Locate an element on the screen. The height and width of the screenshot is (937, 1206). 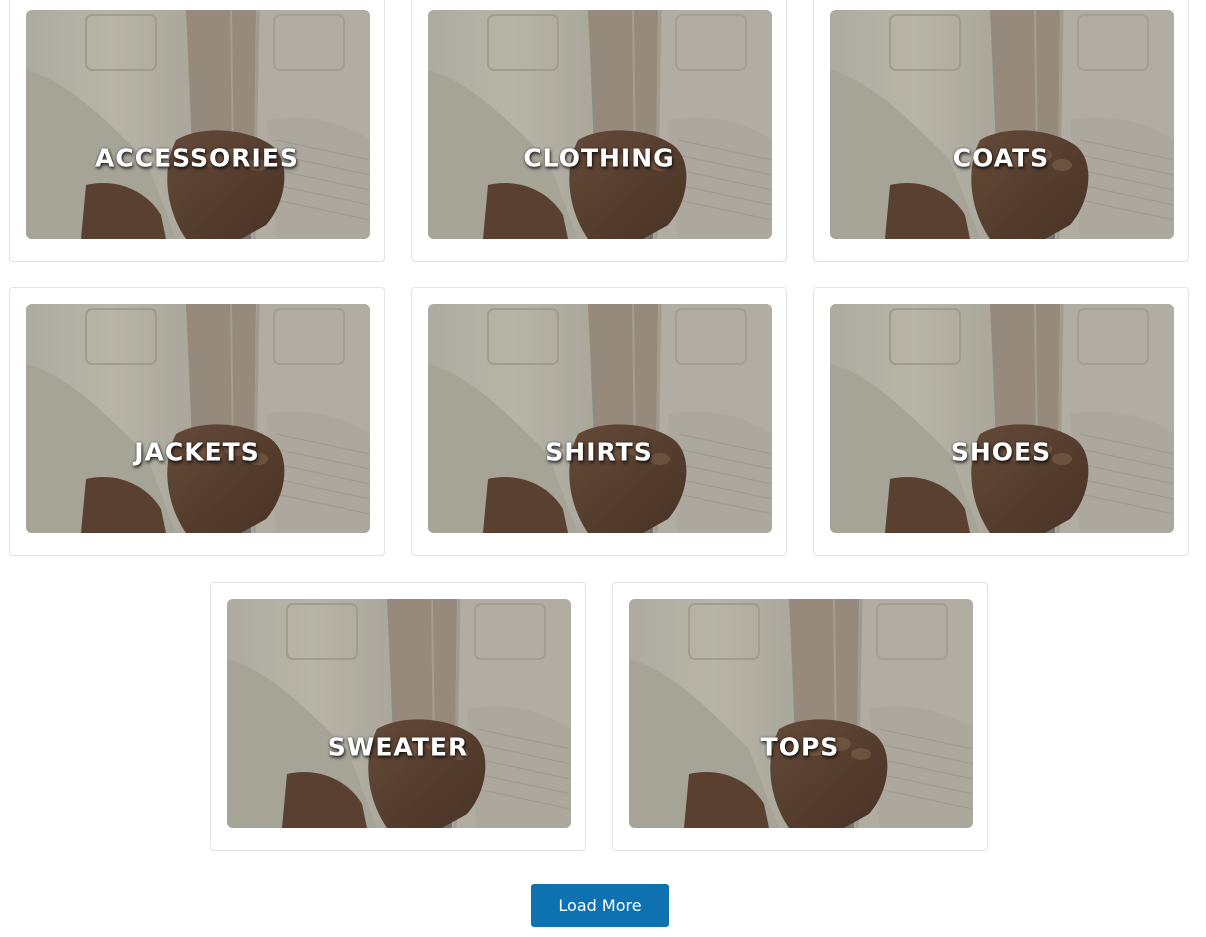
category-card-sweater: SWEATER is located at coordinates (398, 716).